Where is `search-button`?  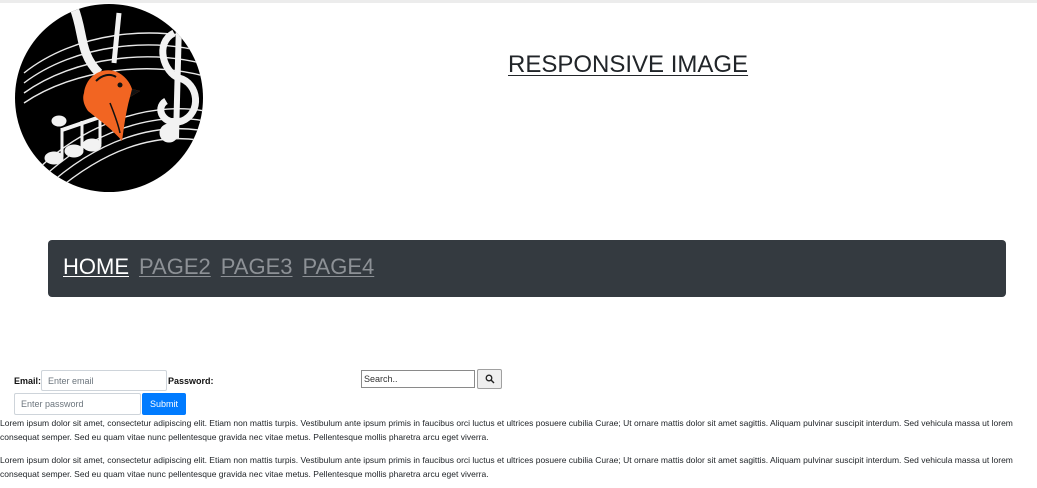 search-button is located at coordinates (489, 379).